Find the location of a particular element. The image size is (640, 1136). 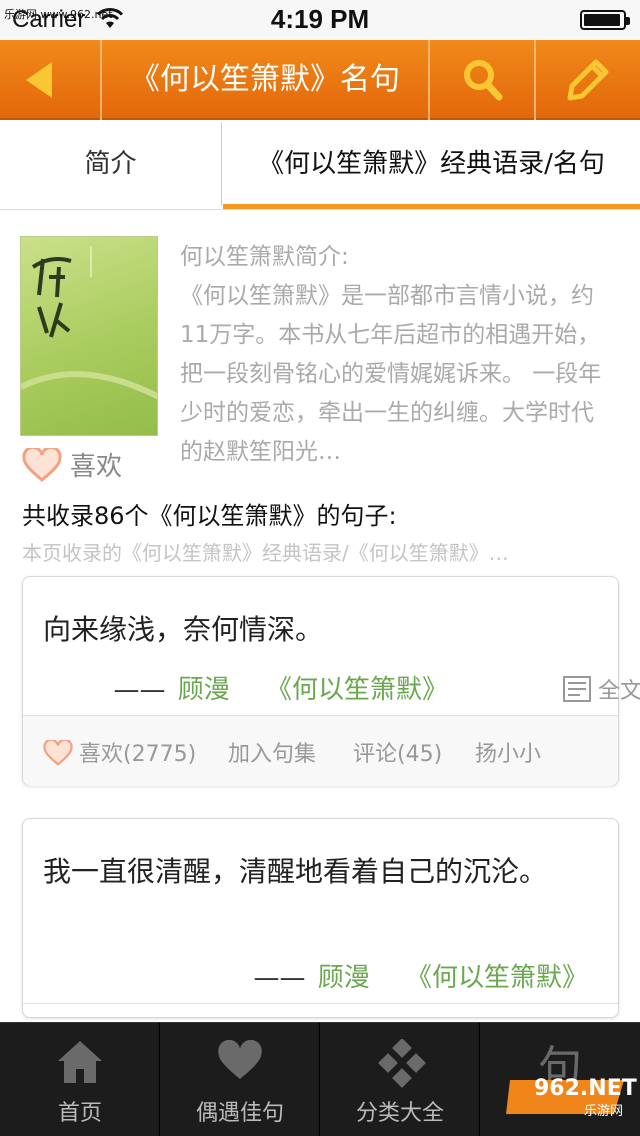

segment-tabs: 简介 《何以笙箫默》经典语录/名句 is located at coordinates (320, 166).